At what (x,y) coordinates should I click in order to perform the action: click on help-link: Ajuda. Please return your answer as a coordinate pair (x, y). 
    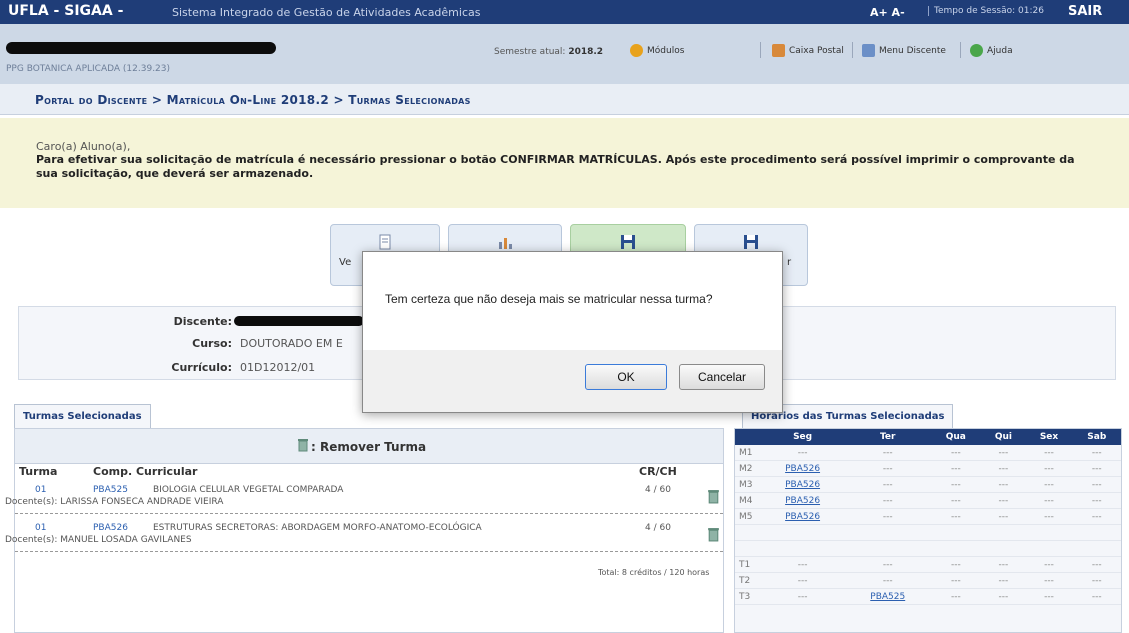
    Looking at the image, I should click on (991, 50).